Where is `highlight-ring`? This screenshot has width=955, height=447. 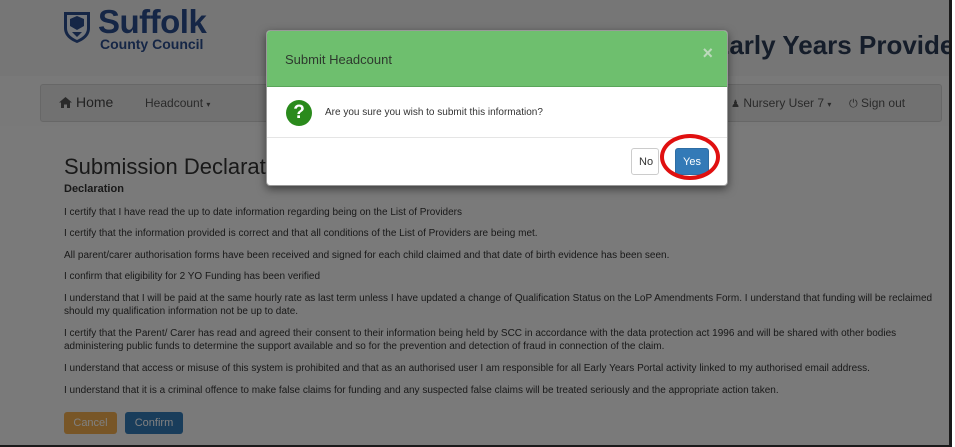 highlight-ring is located at coordinates (690, 157).